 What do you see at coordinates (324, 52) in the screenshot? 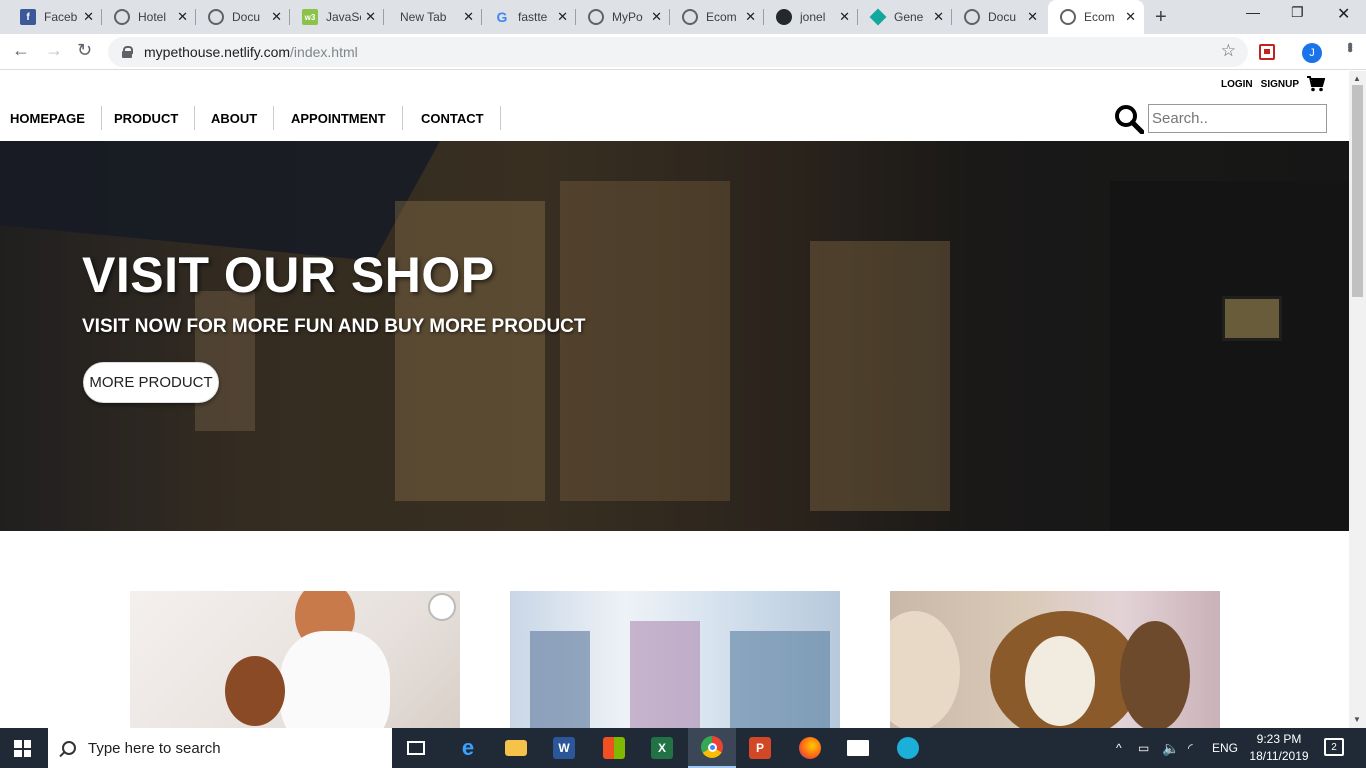
I see `url-path: /index.html` at bounding box center [324, 52].